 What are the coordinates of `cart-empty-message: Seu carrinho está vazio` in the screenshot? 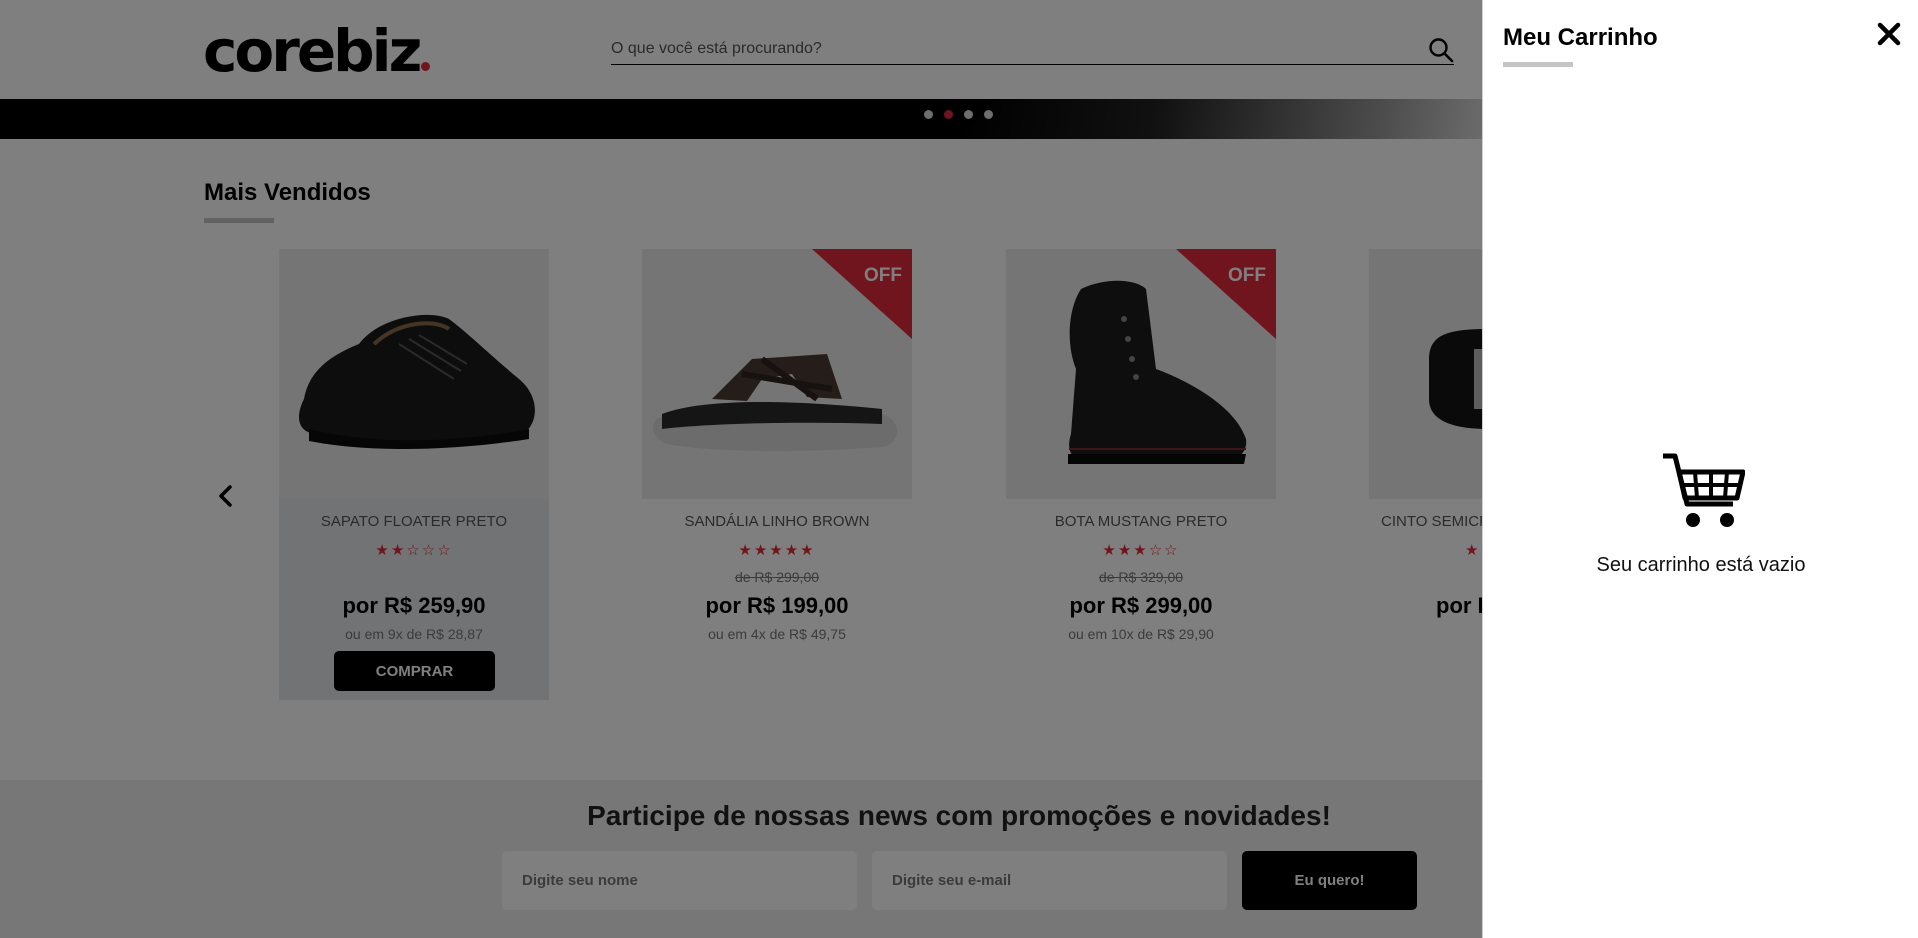 It's located at (1701, 565).